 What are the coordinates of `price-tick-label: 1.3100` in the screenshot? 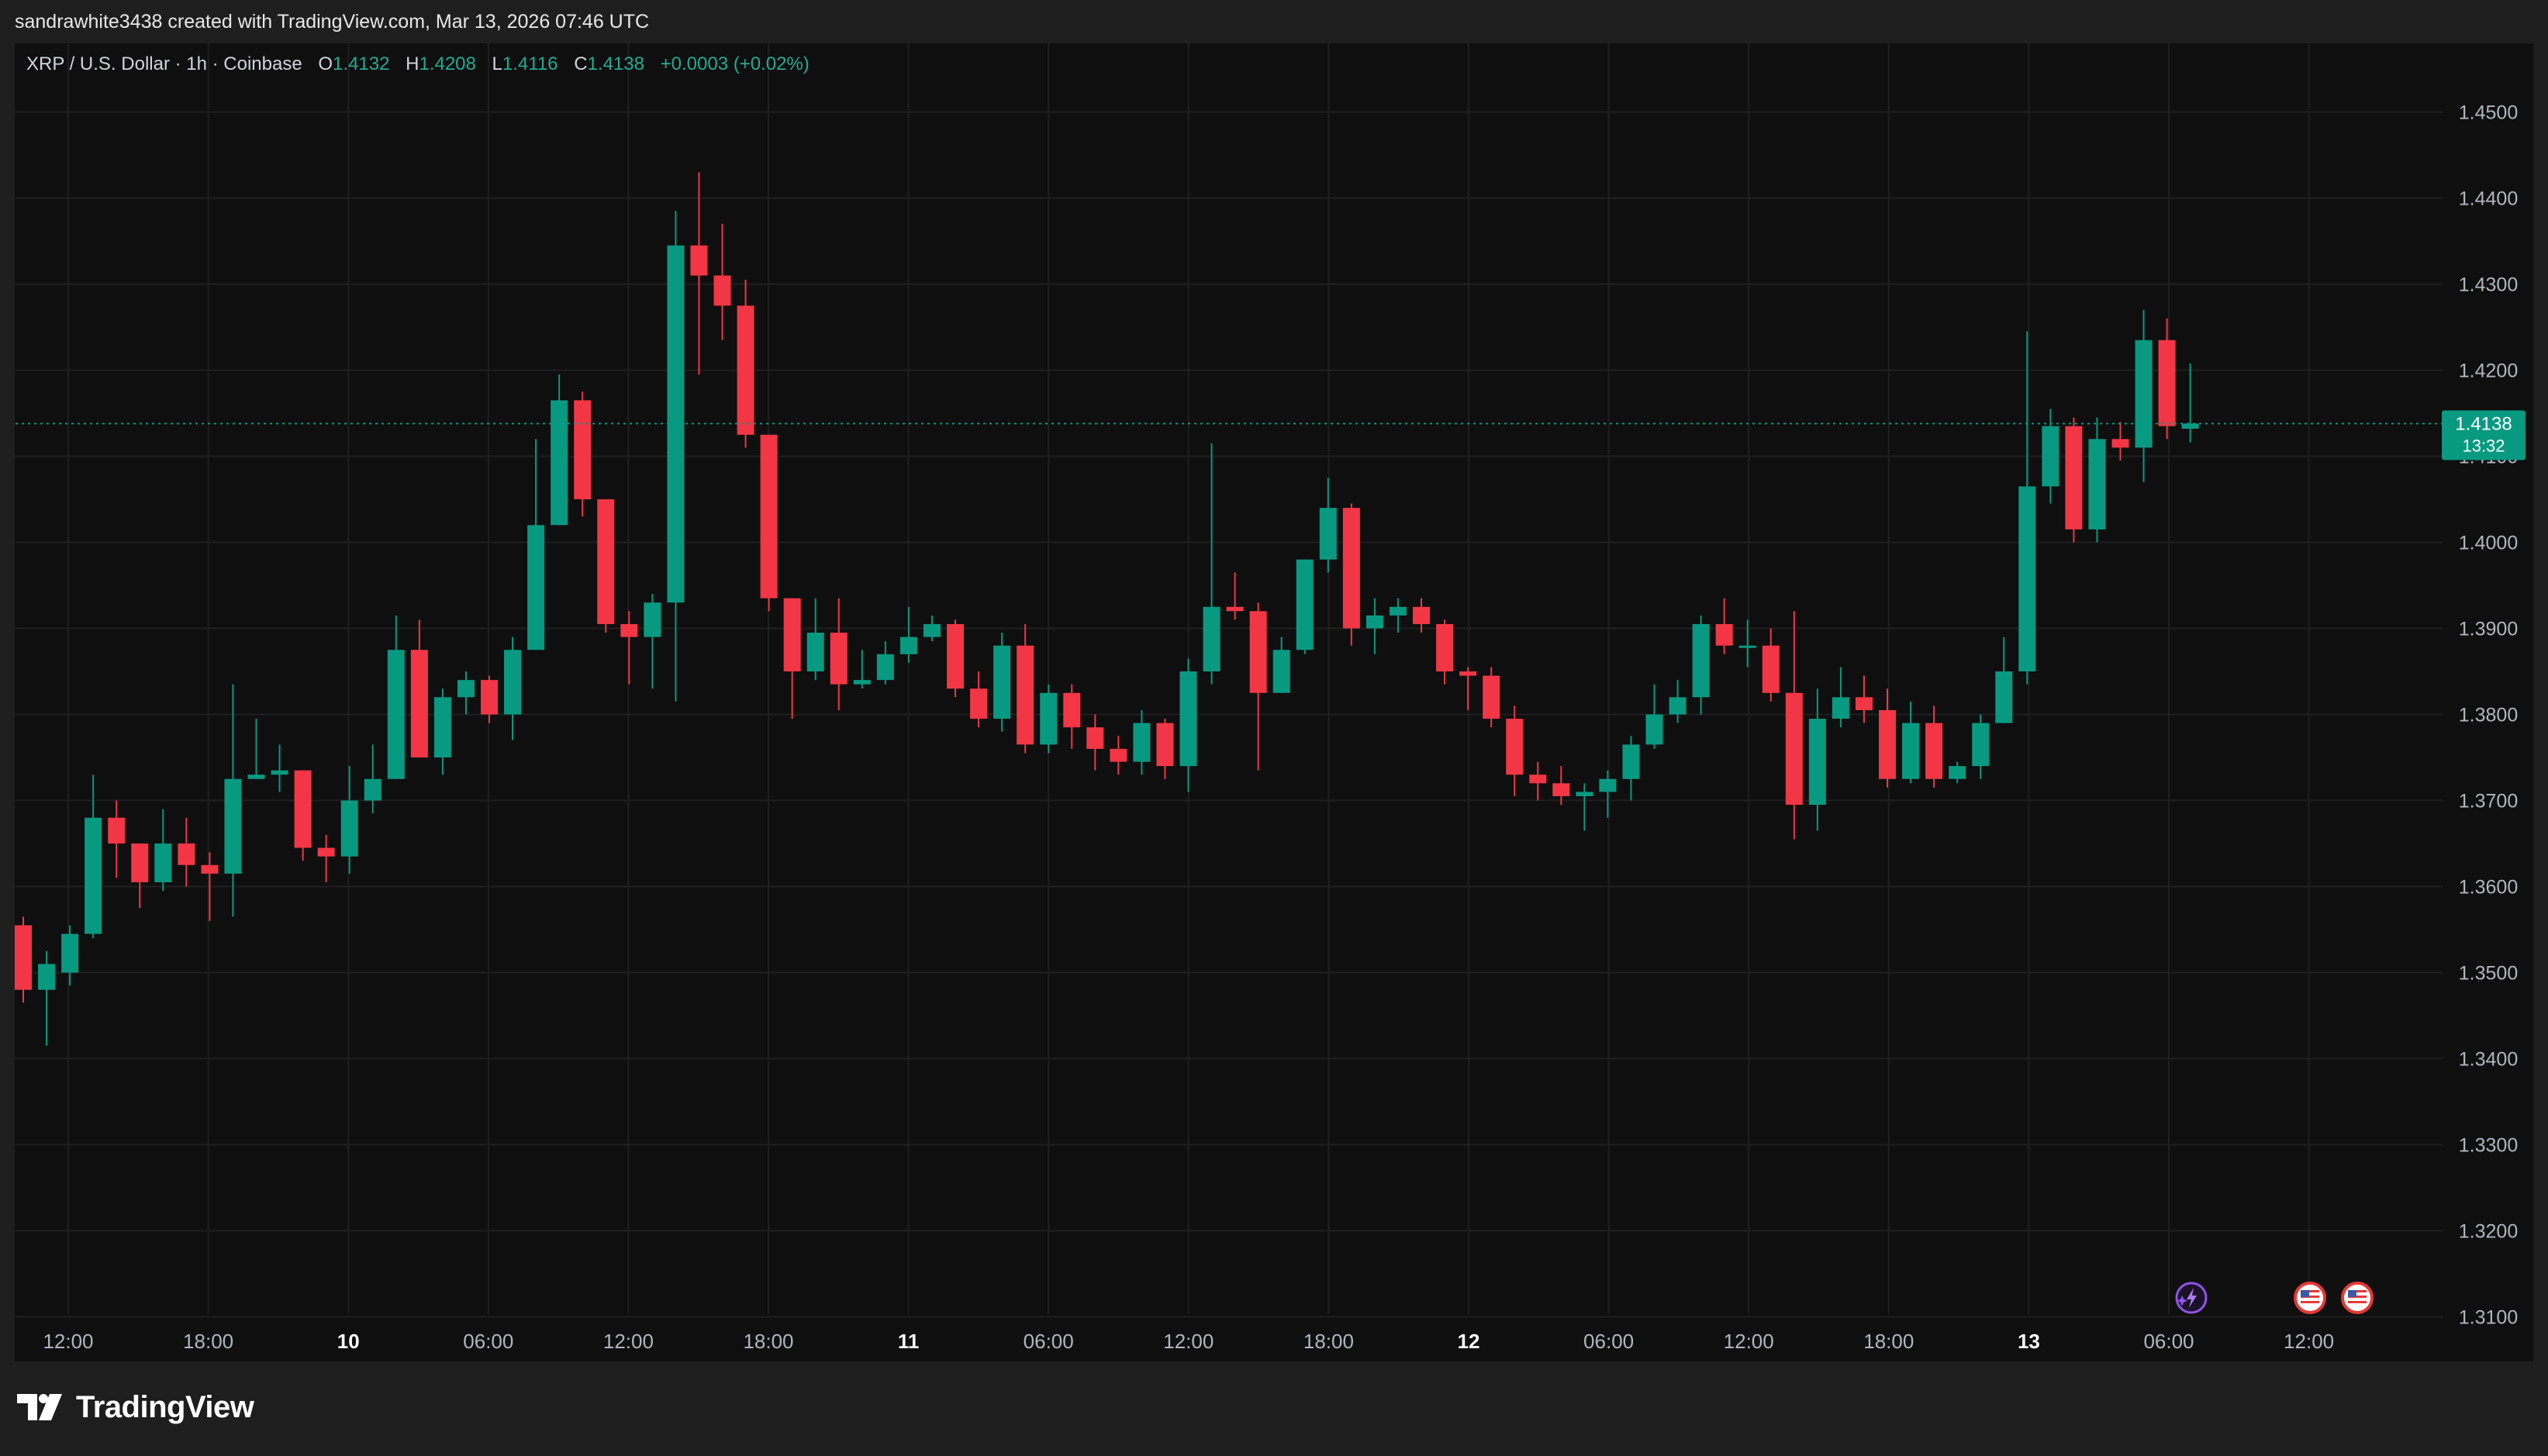 It's located at (2488, 1318).